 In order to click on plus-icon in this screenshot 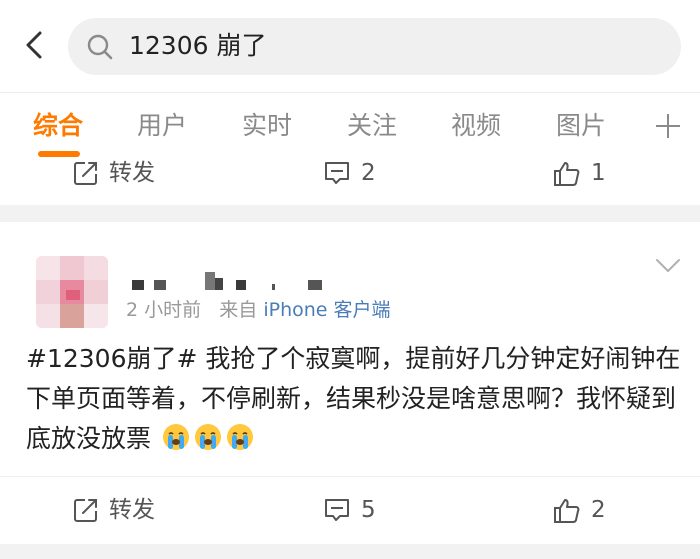, I will do `click(668, 126)`.